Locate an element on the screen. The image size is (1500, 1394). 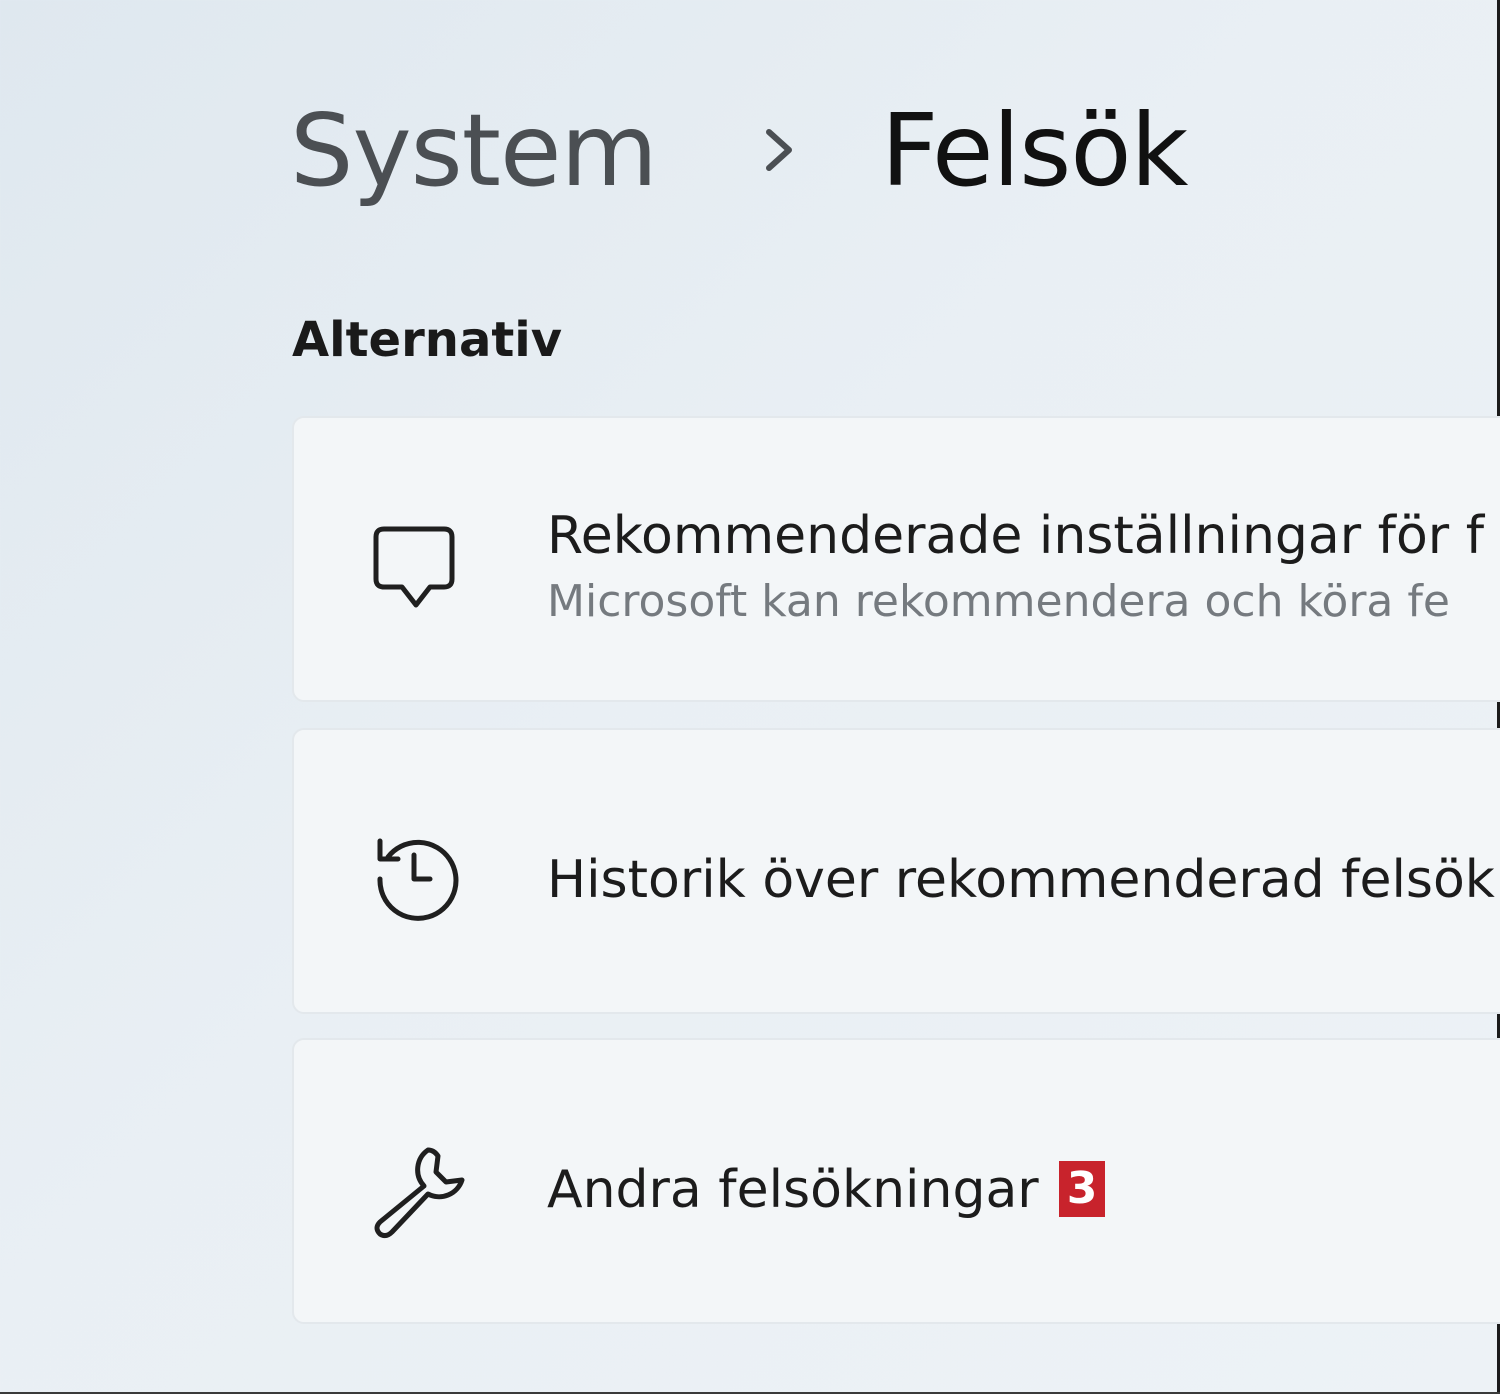
other-troubleshooters-text: Andra felsökningar 3 is located at coordinates (826, 1190).